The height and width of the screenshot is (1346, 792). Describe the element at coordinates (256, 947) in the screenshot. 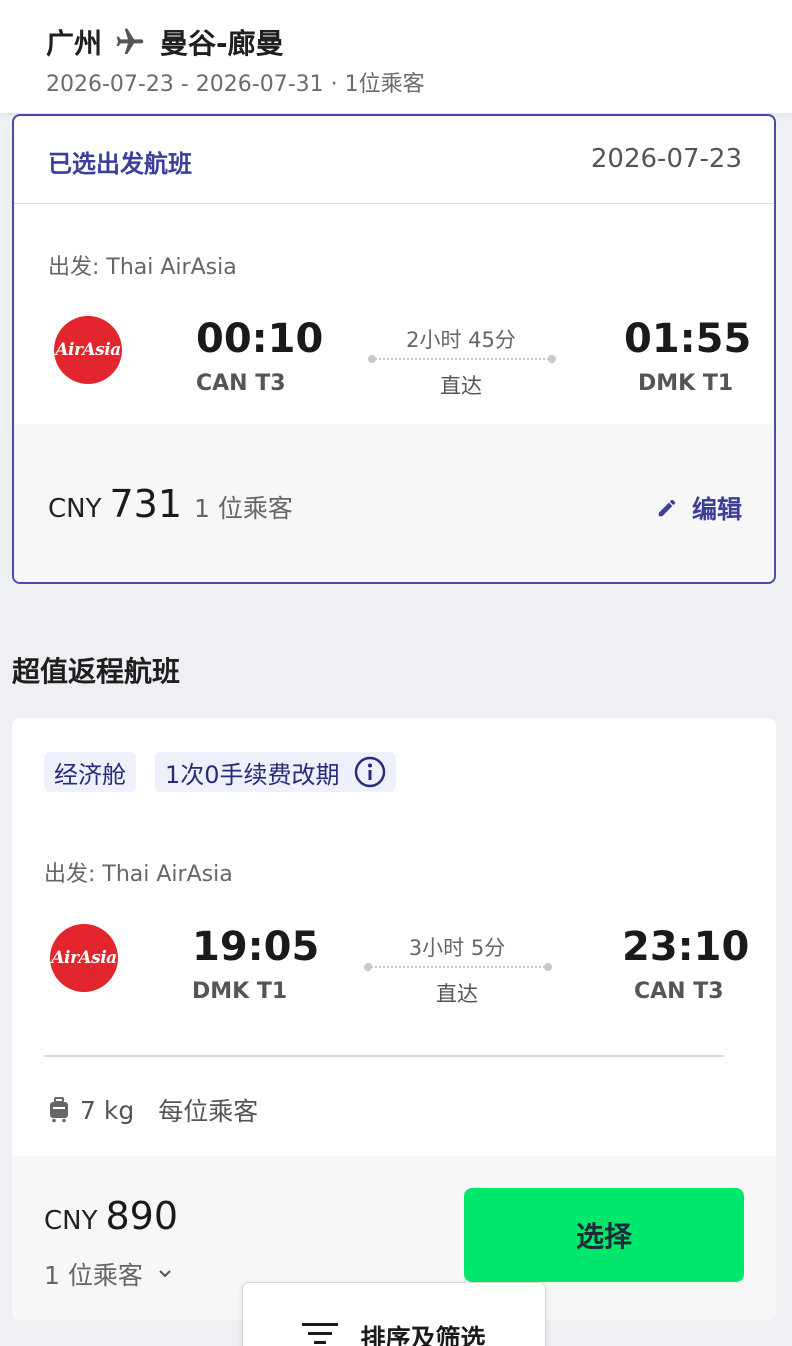

I see `depart-time: 19:05` at that location.